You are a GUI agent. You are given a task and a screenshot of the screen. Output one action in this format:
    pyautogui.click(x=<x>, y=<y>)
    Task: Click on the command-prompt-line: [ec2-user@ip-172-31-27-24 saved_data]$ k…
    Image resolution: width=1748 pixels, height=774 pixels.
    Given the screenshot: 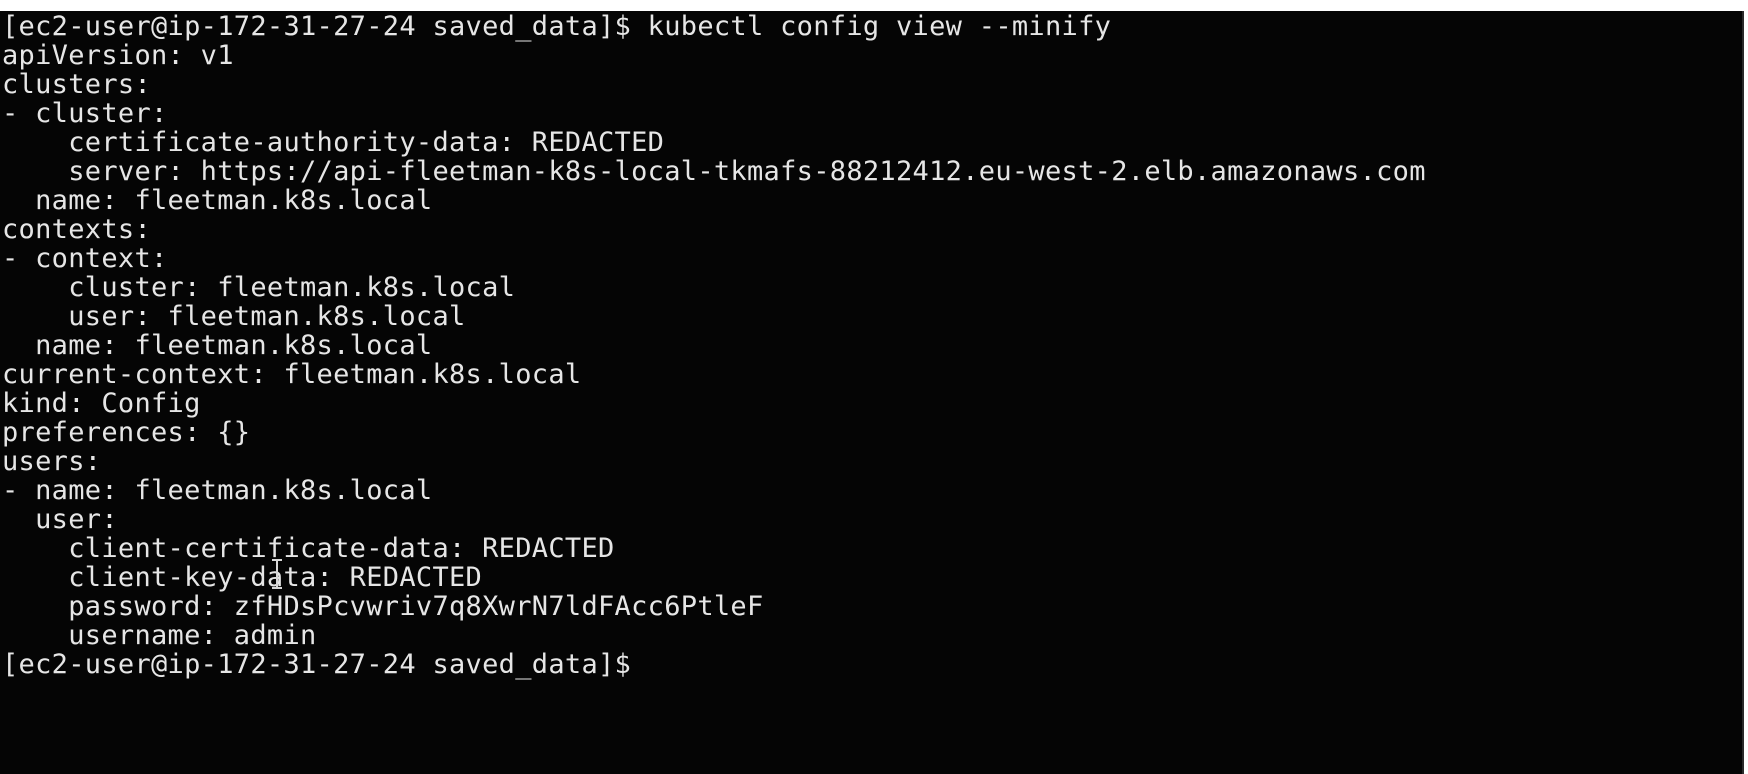 What is the action you would take?
    pyautogui.click(x=557, y=26)
    